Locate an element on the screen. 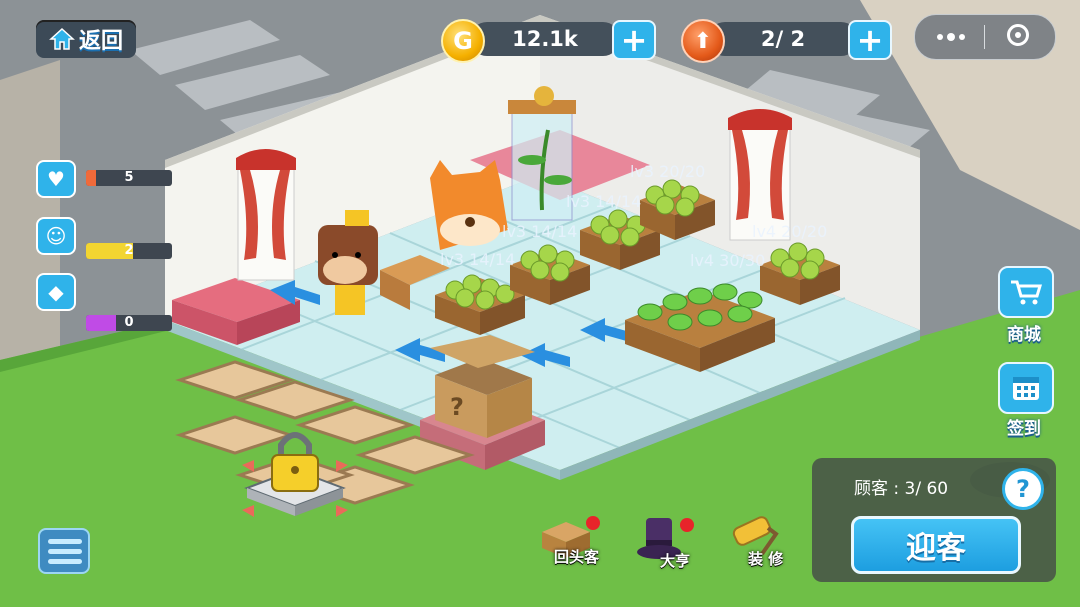  returning-customer-button: 回头客 is located at coordinates (569, 542).